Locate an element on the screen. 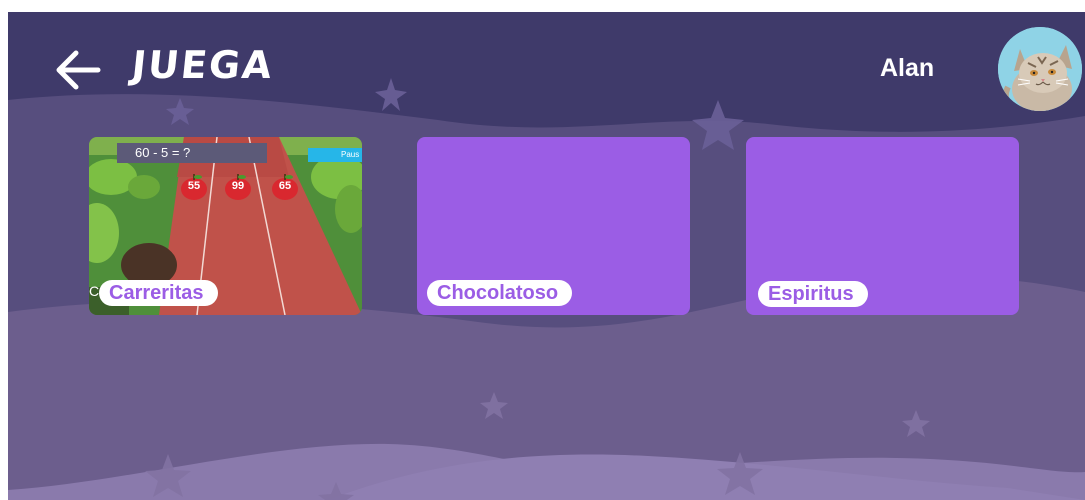  game-label: Carreritas is located at coordinates (158, 293).